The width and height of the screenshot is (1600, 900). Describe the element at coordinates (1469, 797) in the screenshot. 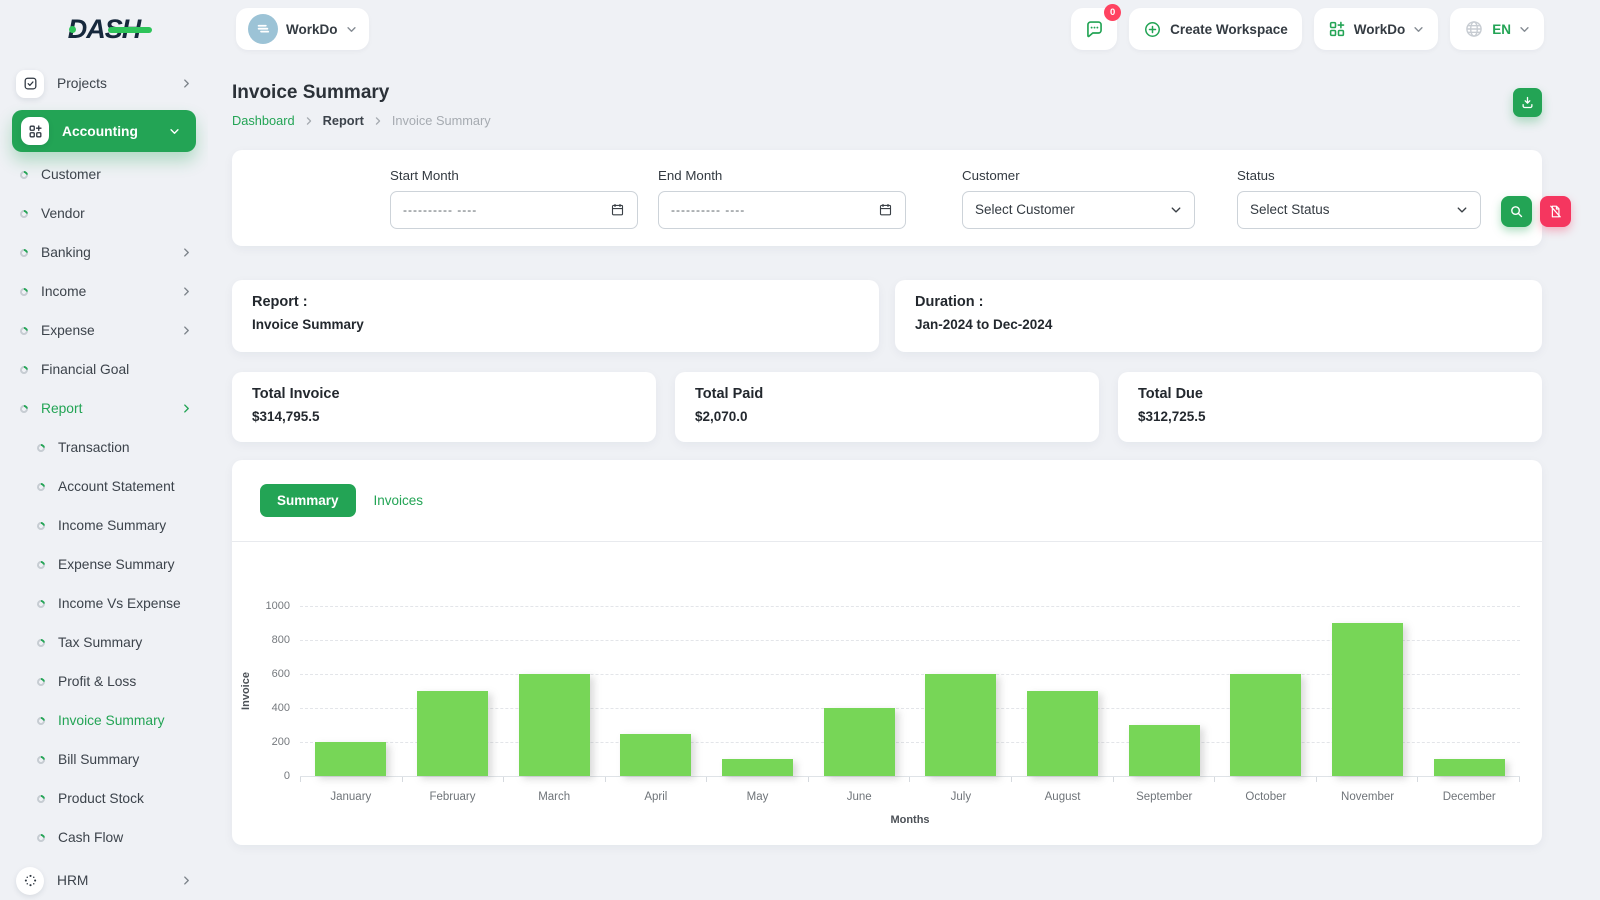

I see `x-label-december: December` at that location.